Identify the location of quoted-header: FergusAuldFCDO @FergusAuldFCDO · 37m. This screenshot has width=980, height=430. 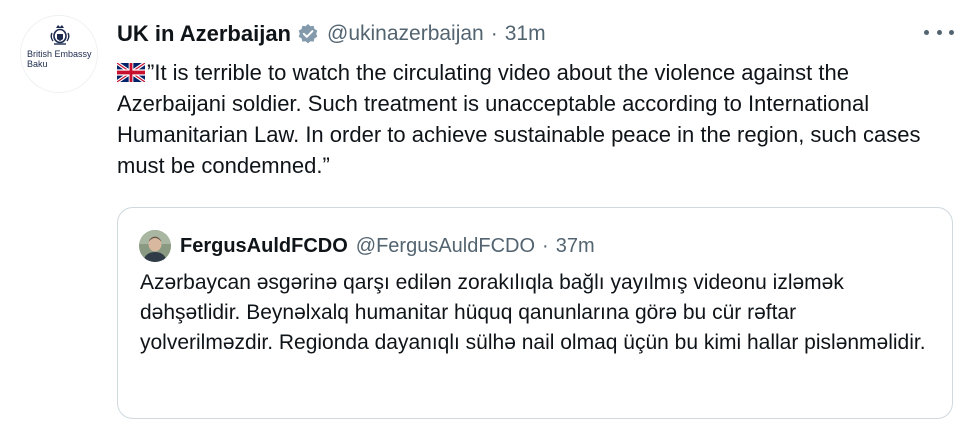
(387, 246).